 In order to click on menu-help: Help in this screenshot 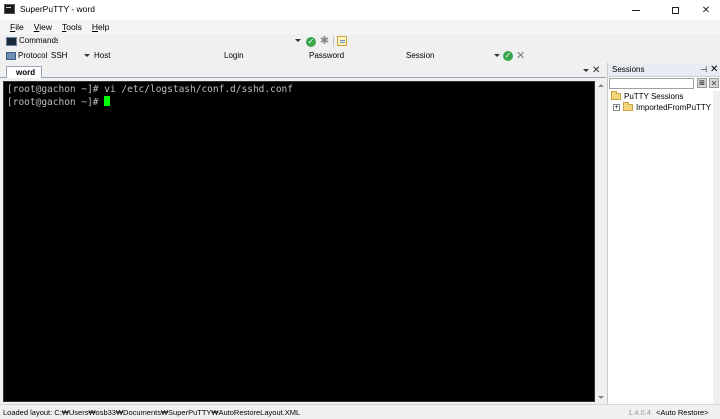, I will do `click(100, 27)`.